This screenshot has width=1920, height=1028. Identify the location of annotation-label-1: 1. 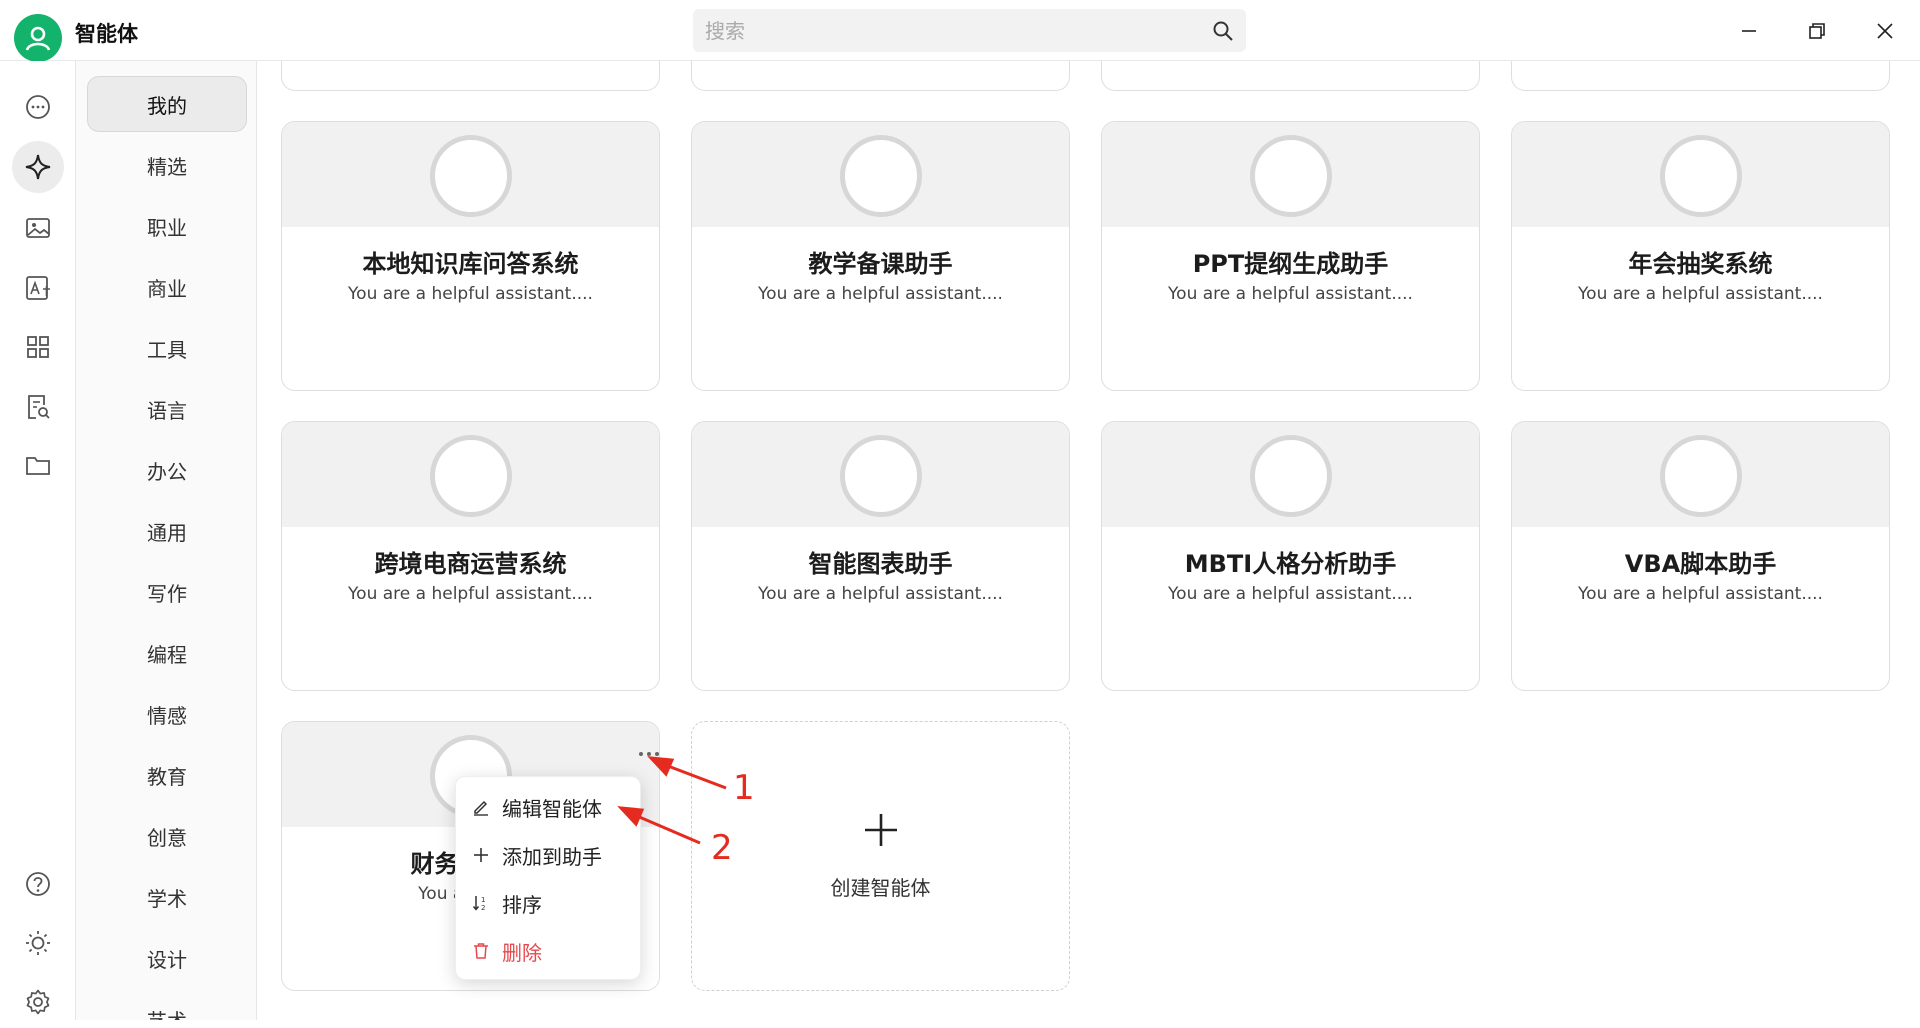
(744, 788).